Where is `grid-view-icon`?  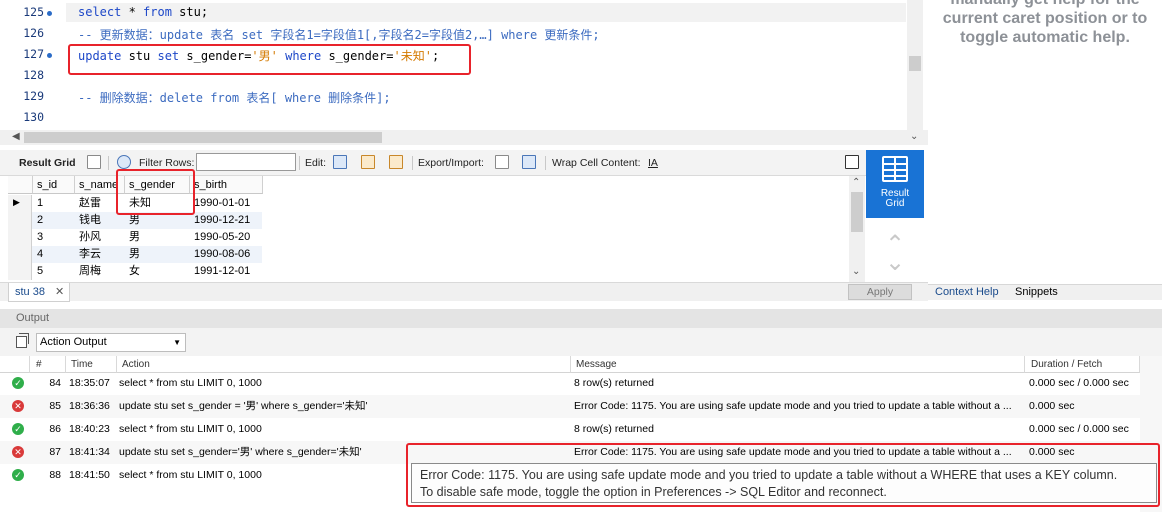 grid-view-icon is located at coordinates (94, 162).